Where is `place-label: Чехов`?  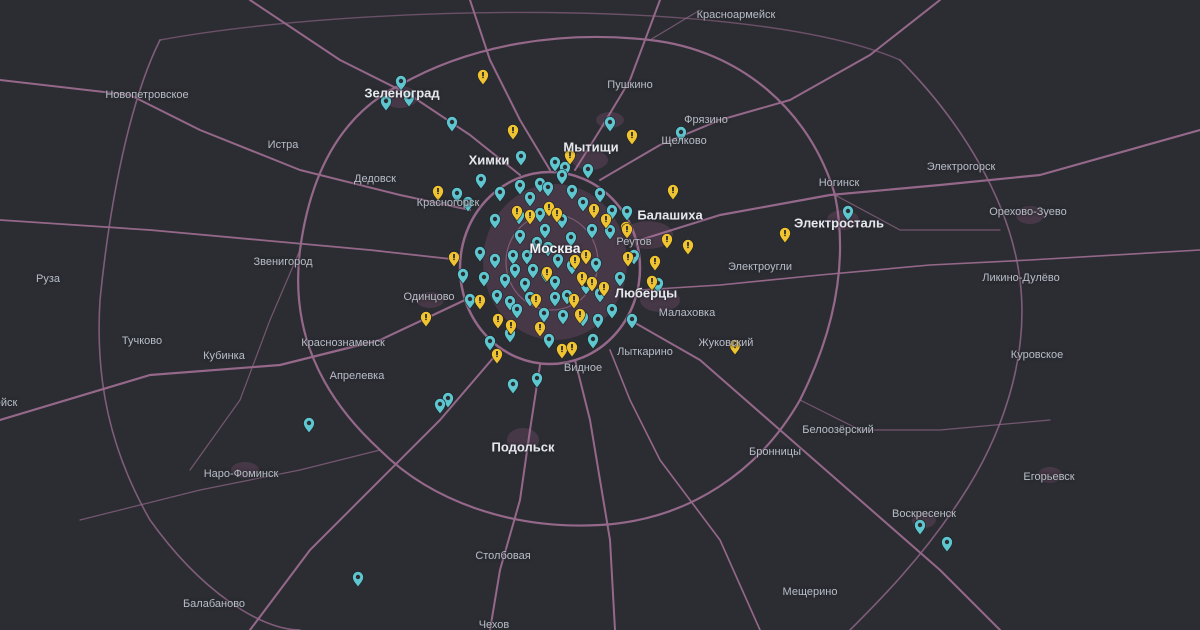 place-label: Чехов is located at coordinates (494, 624).